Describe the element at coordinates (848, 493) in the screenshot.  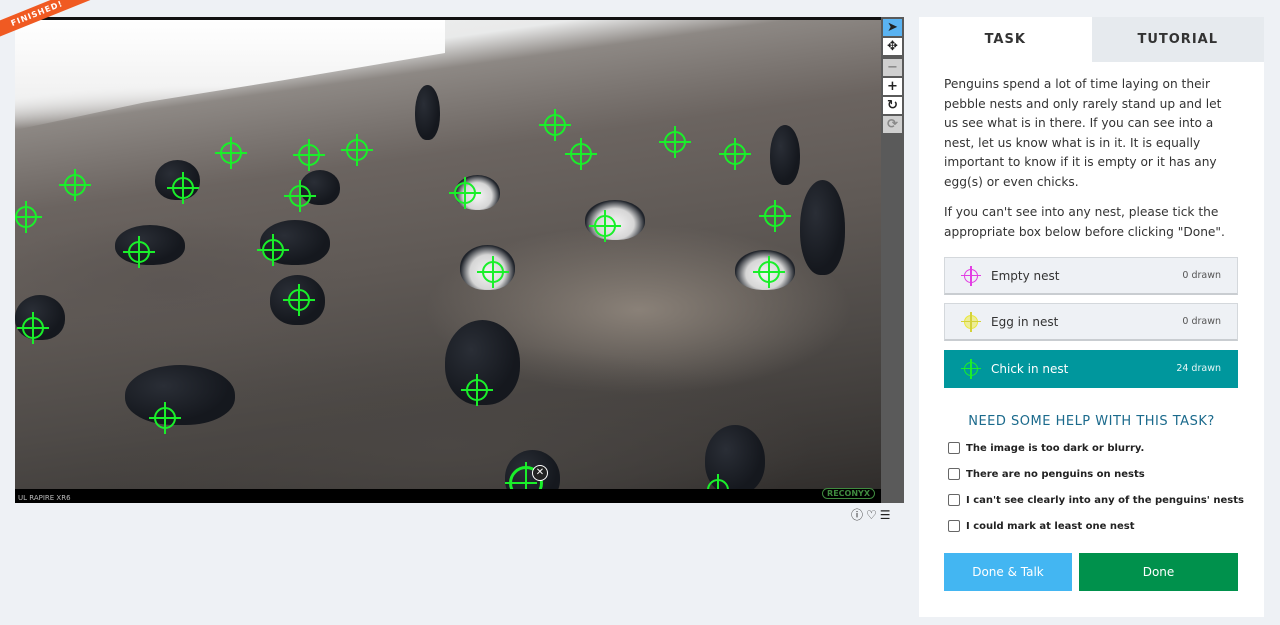
I see `camera-brand-logo: RECONYX` at that location.